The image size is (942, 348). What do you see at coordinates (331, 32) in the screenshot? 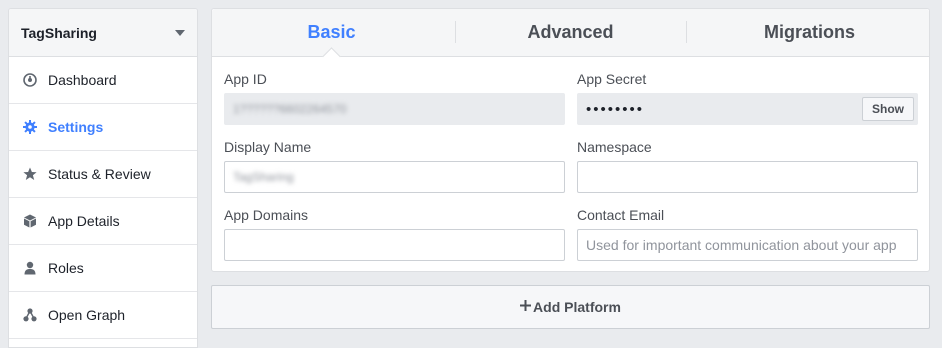
I see `tab-label: Basic` at bounding box center [331, 32].